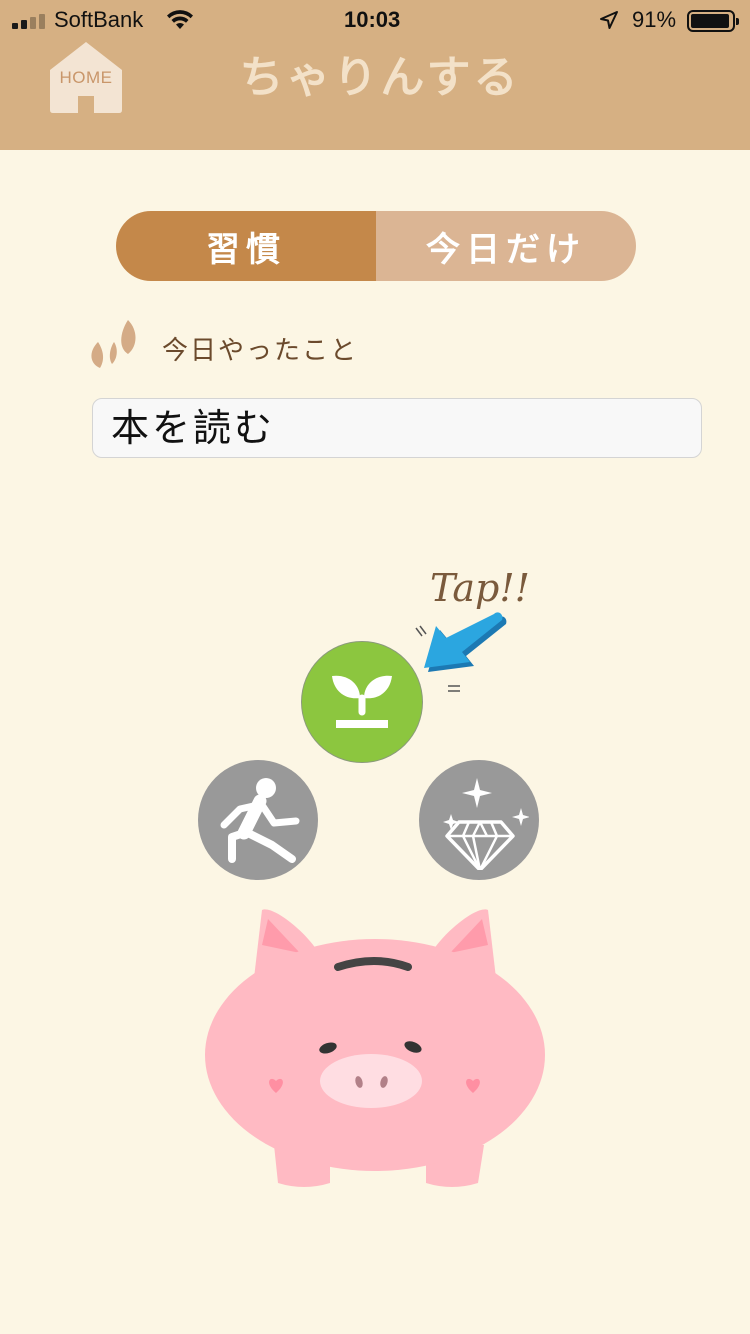 The image size is (750, 1334). I want to click on piggy-bank-illustration, so click(375, 1048).